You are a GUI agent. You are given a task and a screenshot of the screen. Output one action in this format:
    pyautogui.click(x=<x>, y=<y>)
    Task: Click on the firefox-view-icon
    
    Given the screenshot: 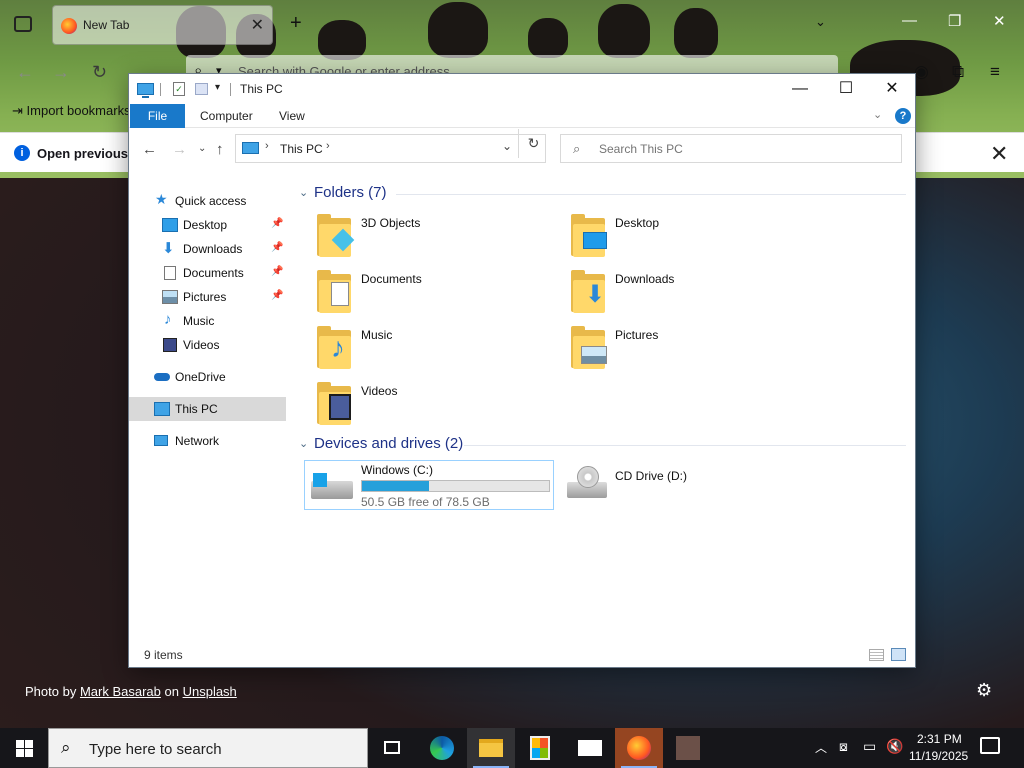 What is the action you would take?
    pyautogui.click(x=23, y=24)
    